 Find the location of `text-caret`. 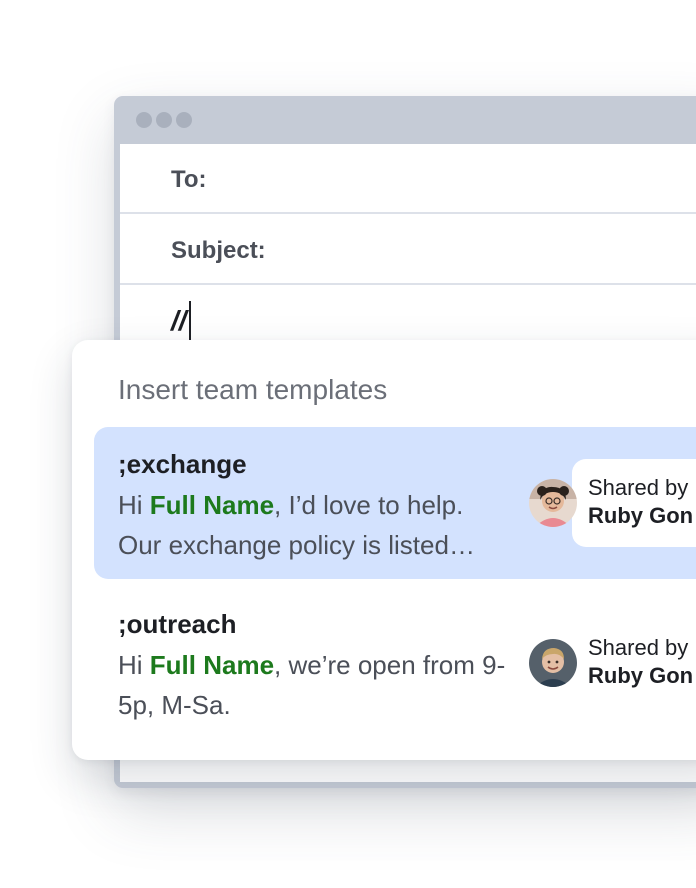

text-caret is located at coordinates (189, 321).